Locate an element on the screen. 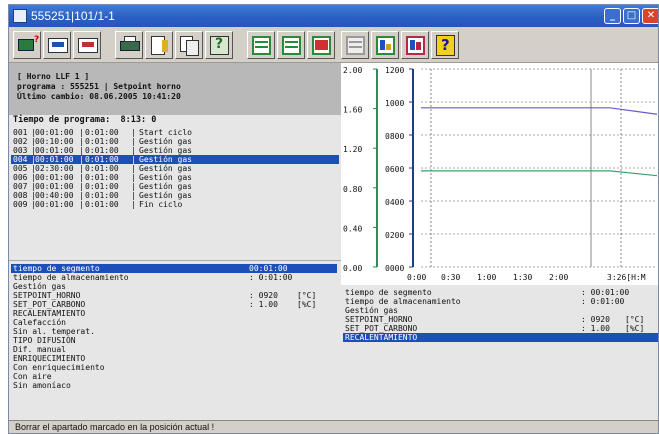 The image size is (659, 434). delete-row-button is located at coordinates (87, 45).